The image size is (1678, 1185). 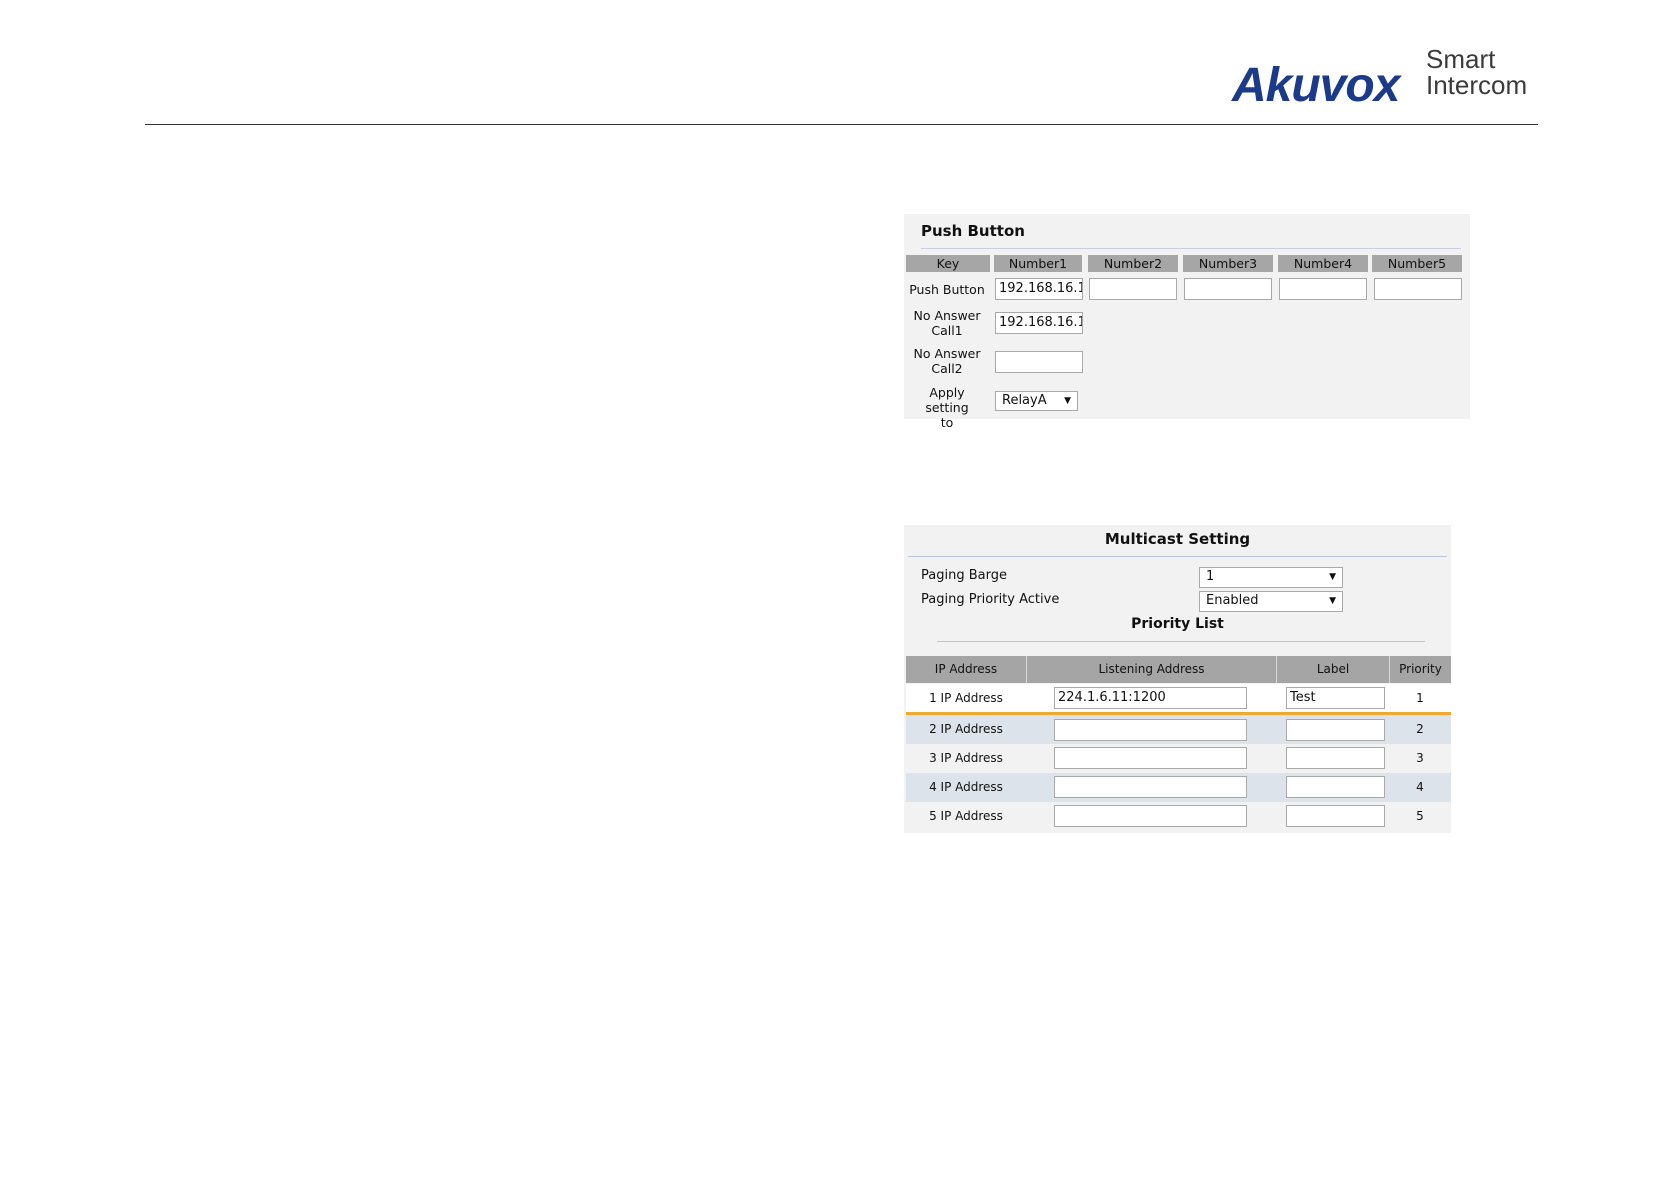 What do you see at coordinates (1420, 787) in the screenshot?
I see `priority-value: 4` at bounding box center [1420, 787].